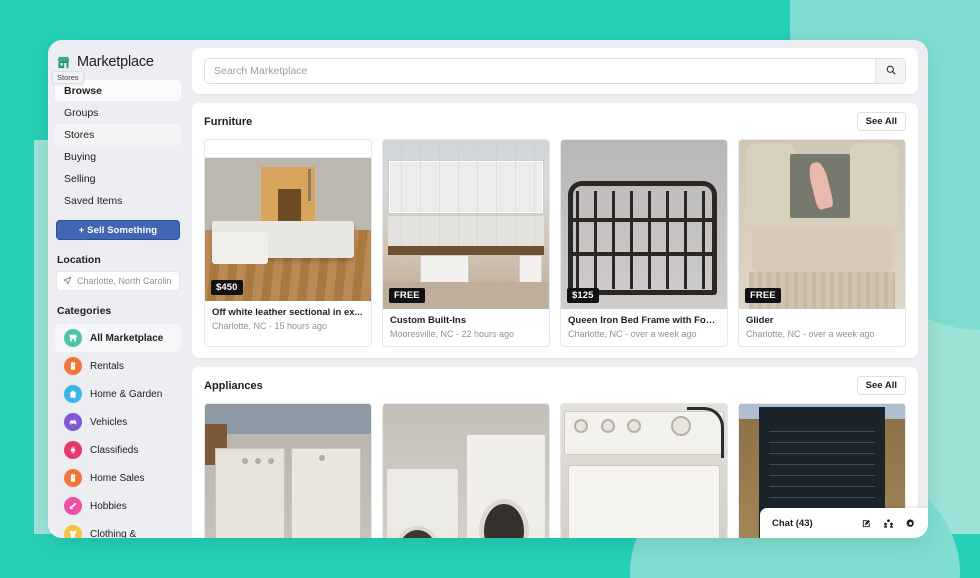 Image resolution: width=980 pixels, height=578 pixels. What do you see at coordinates (115, 62) in the screenshot?
I see `page-title: Marketplace` at bounding box center [115, 62].